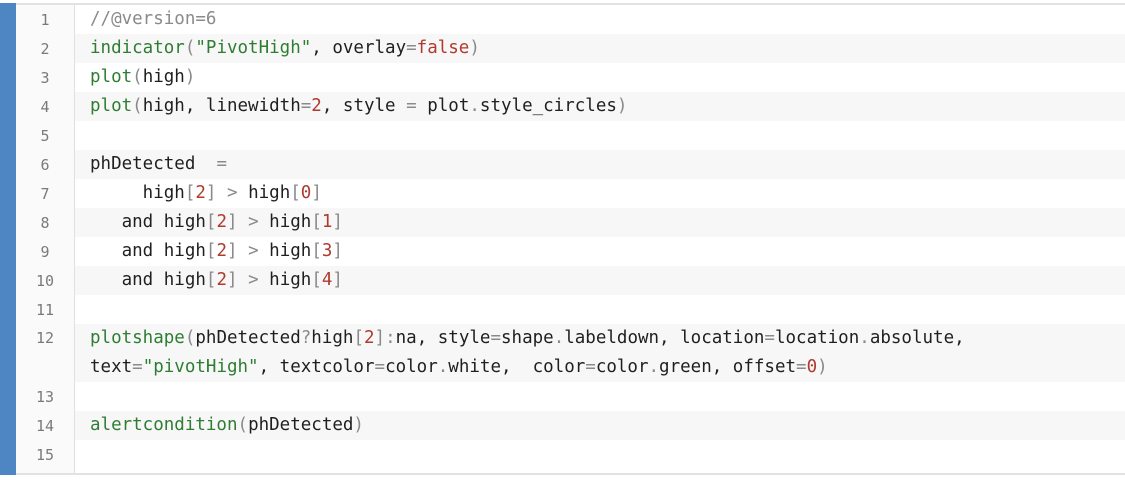 The height and width of the screenshot is (480, 1125). What do you see at coordinates (45, 164) in the screenshot?
I see `line-number: 6` at bounding box center [45, 164].